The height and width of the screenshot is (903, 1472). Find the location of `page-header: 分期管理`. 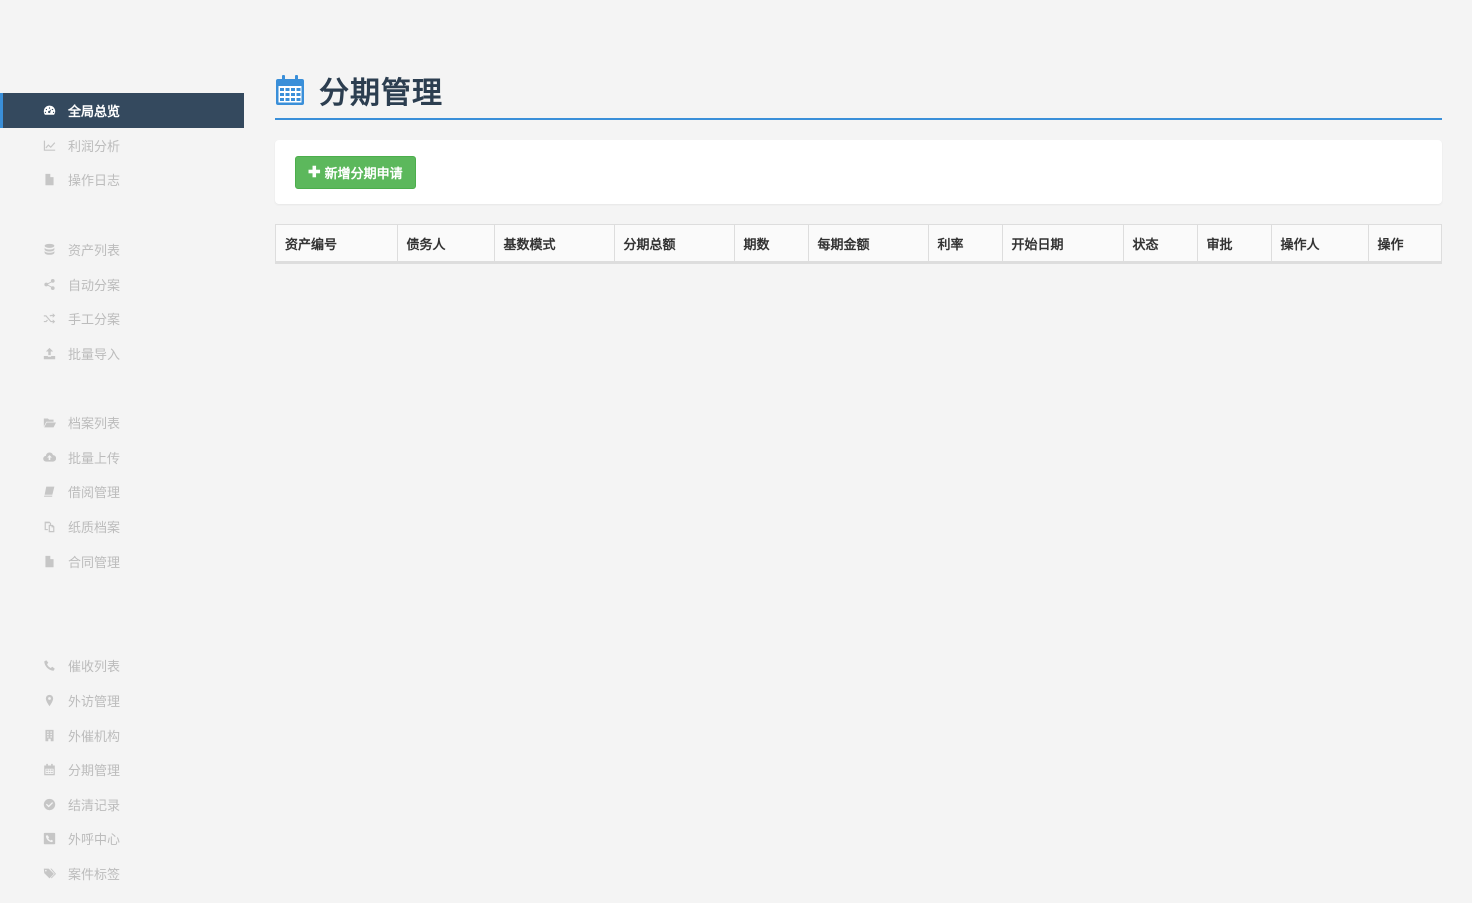

page-header: 分期管理 is located at coordinates (858, 91).